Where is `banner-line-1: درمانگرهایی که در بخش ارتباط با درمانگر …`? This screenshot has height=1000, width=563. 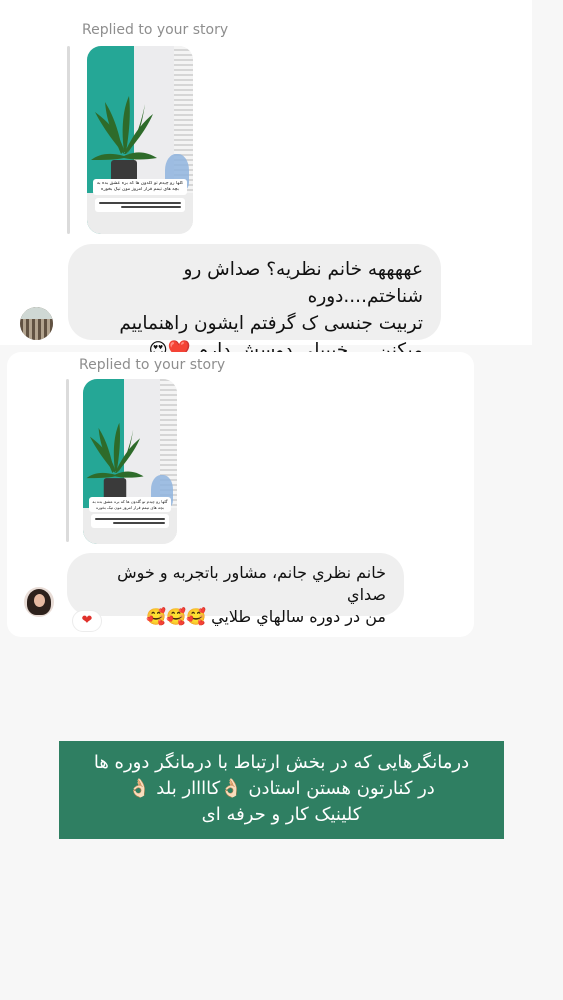 banner-line-1: درمانگرهایی که در بخش ارتباط با درمانگر … is located at coordinates (281, 762).